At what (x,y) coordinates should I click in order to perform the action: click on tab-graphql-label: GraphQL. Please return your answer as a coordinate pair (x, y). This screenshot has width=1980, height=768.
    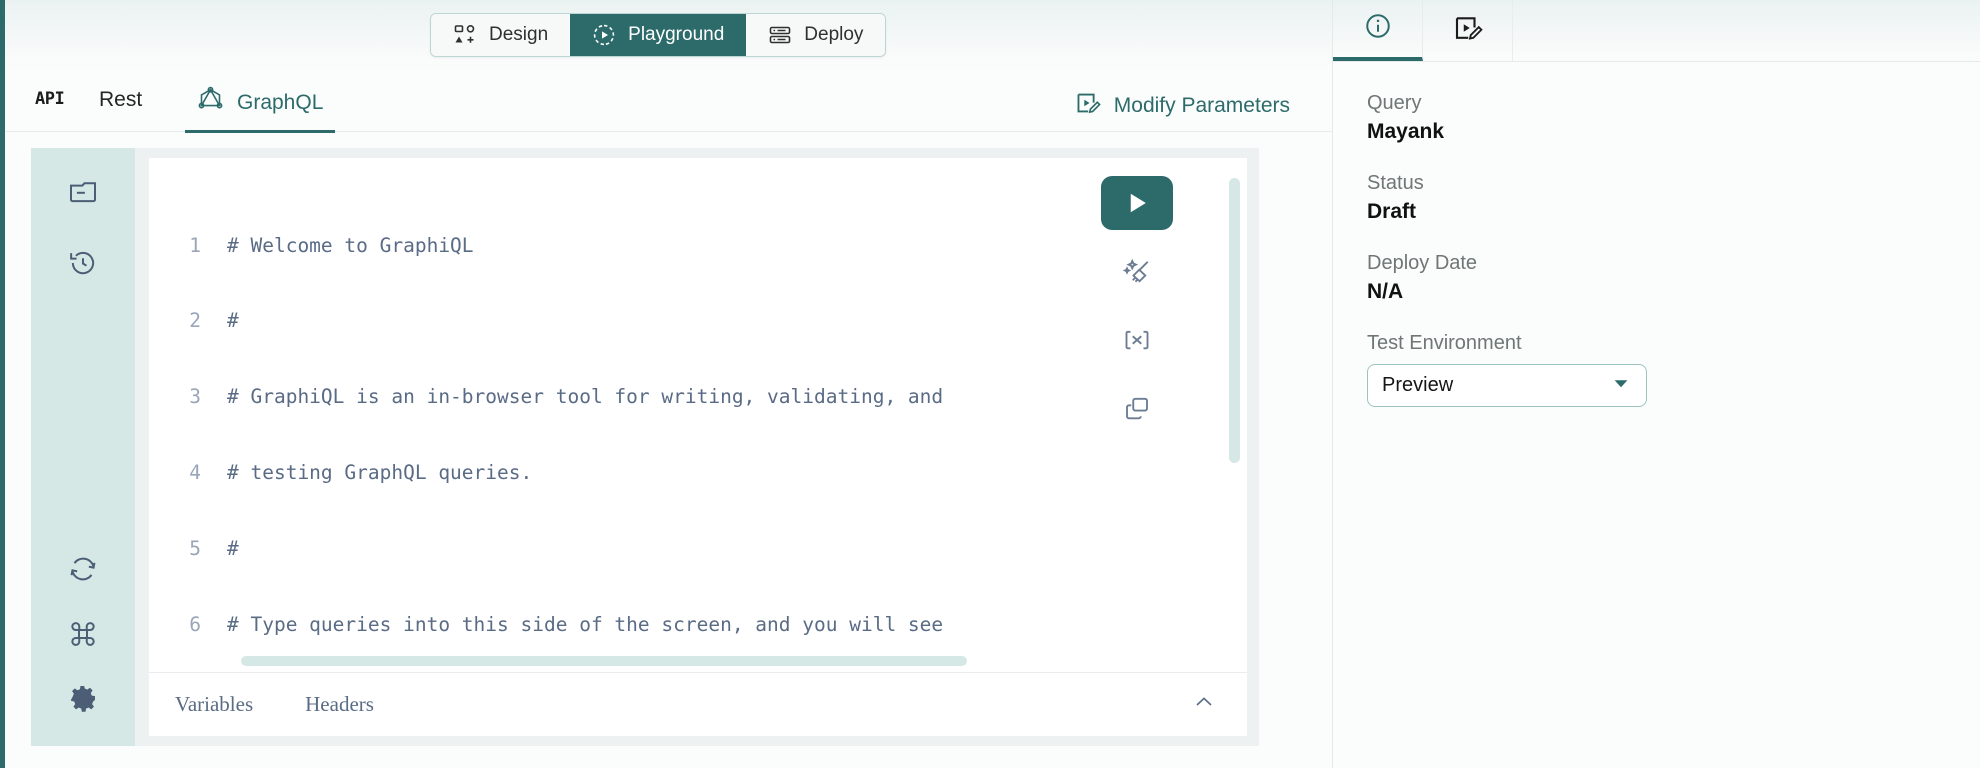
    Looking at the image, I should click on (280, 102).